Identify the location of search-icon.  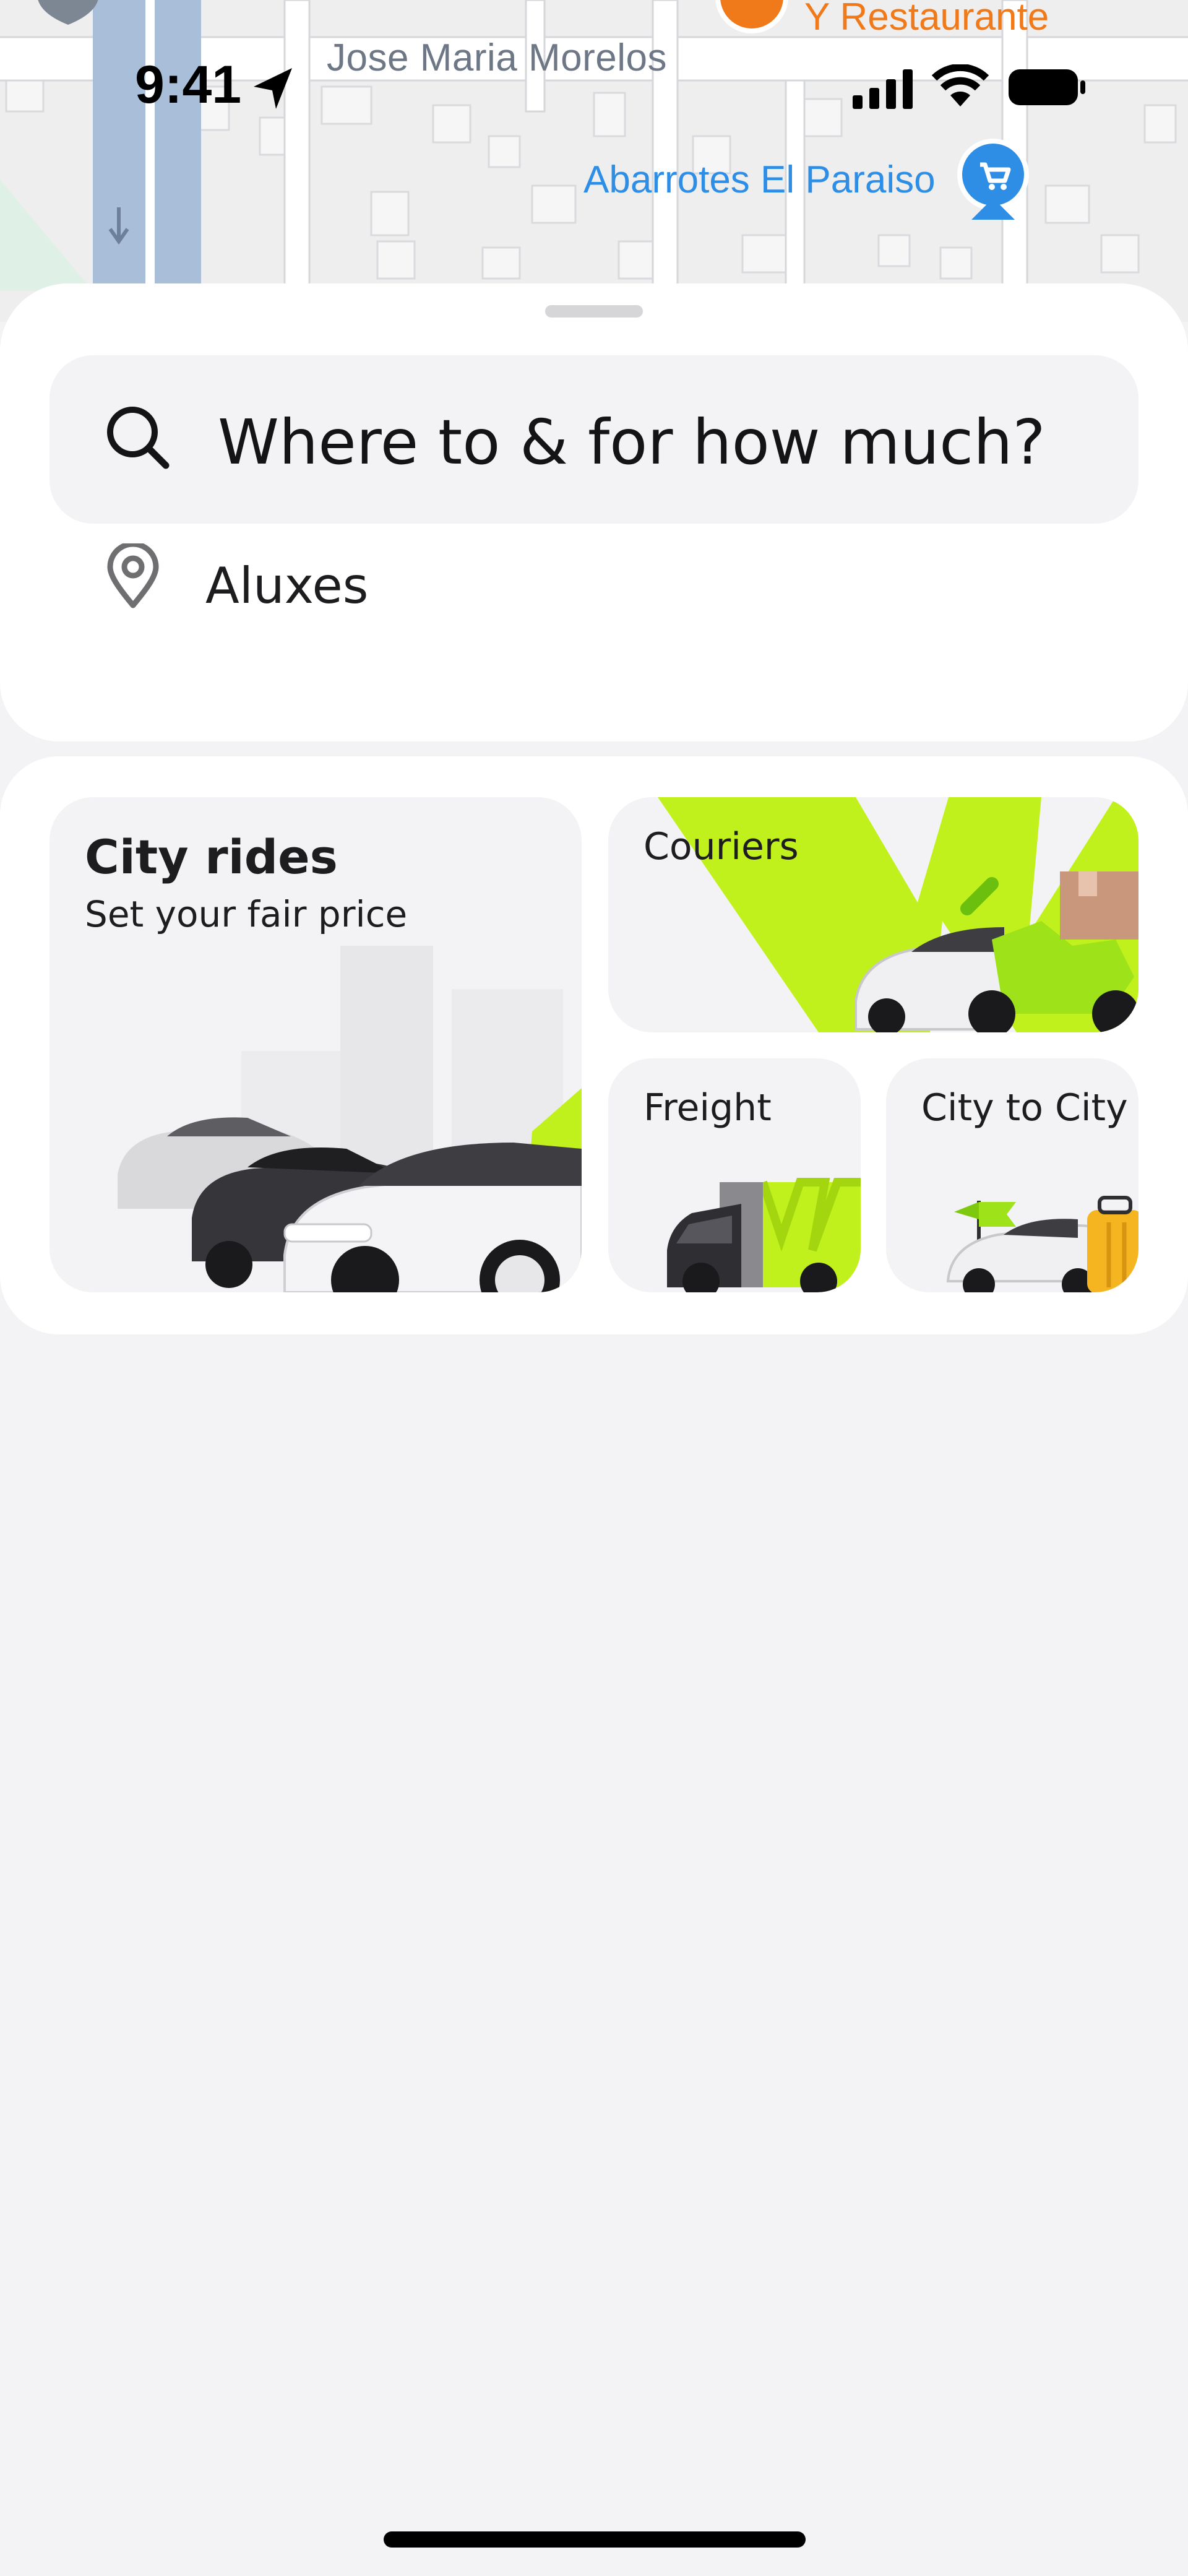
(138, 438).